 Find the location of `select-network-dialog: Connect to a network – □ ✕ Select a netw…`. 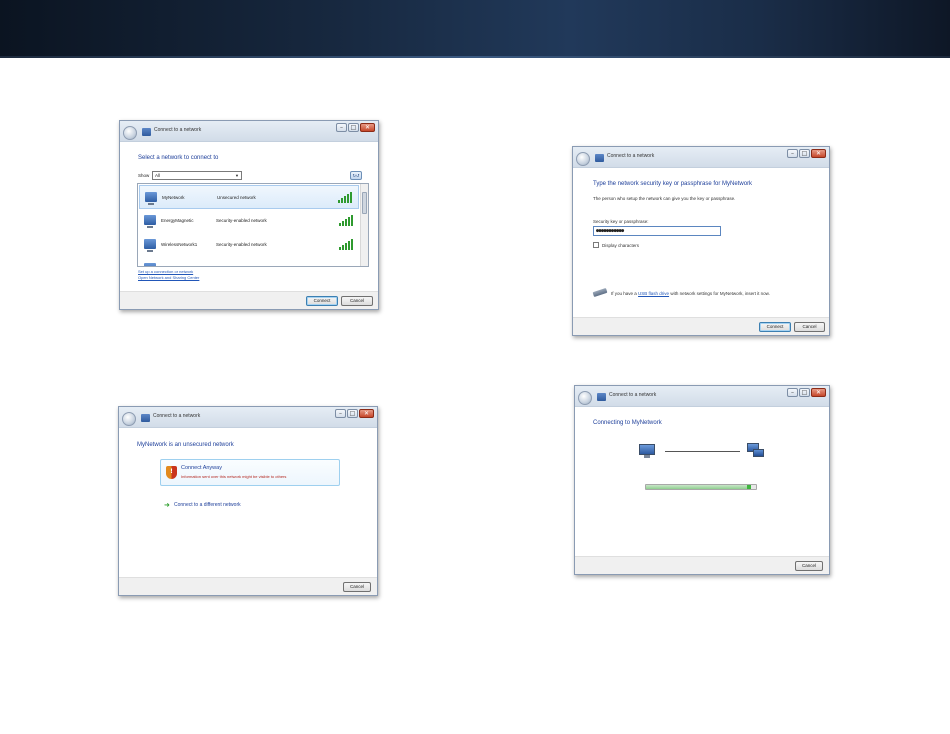

select-network-dialog: Connect to a network – □ ✕ Select a netw… is located at coordinates (249, 215).